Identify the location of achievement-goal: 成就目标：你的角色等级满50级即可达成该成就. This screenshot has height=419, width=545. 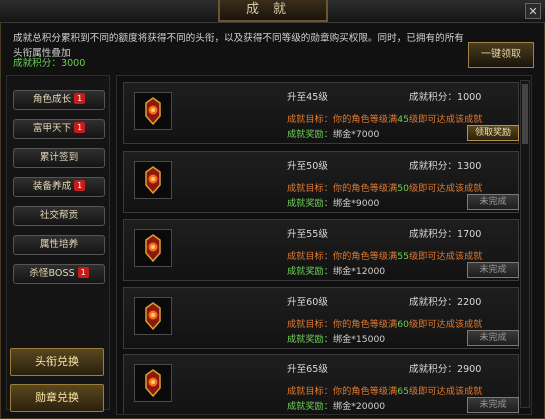
(385, 188).